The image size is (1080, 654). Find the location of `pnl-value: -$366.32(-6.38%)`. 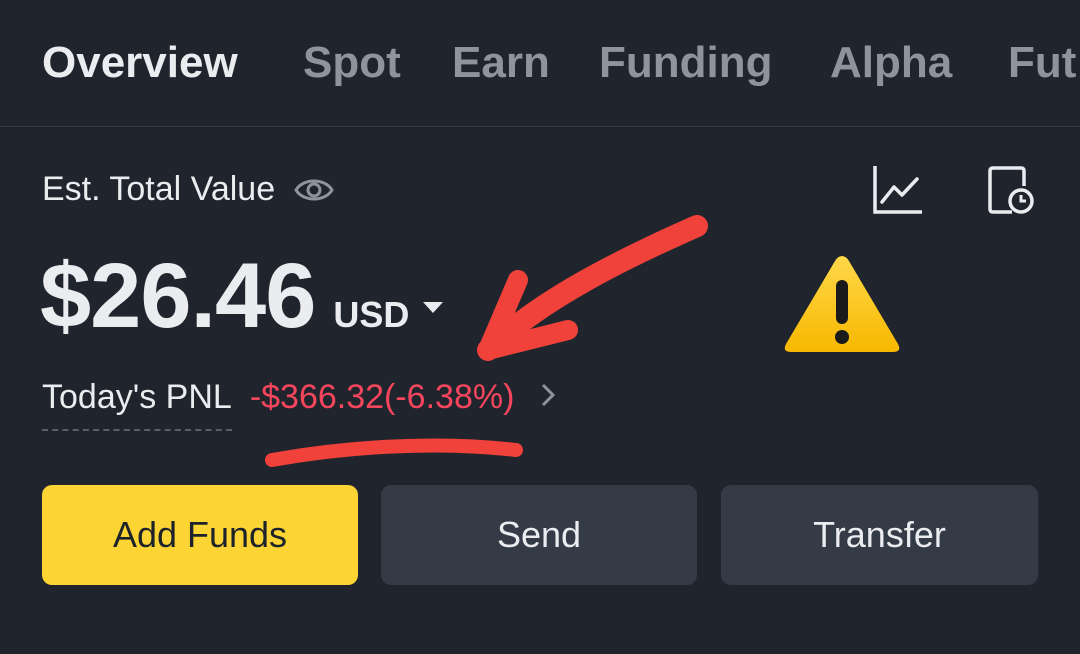

pnl-value: -$366.32(-6.38%) is located at coordinates (382, 397).